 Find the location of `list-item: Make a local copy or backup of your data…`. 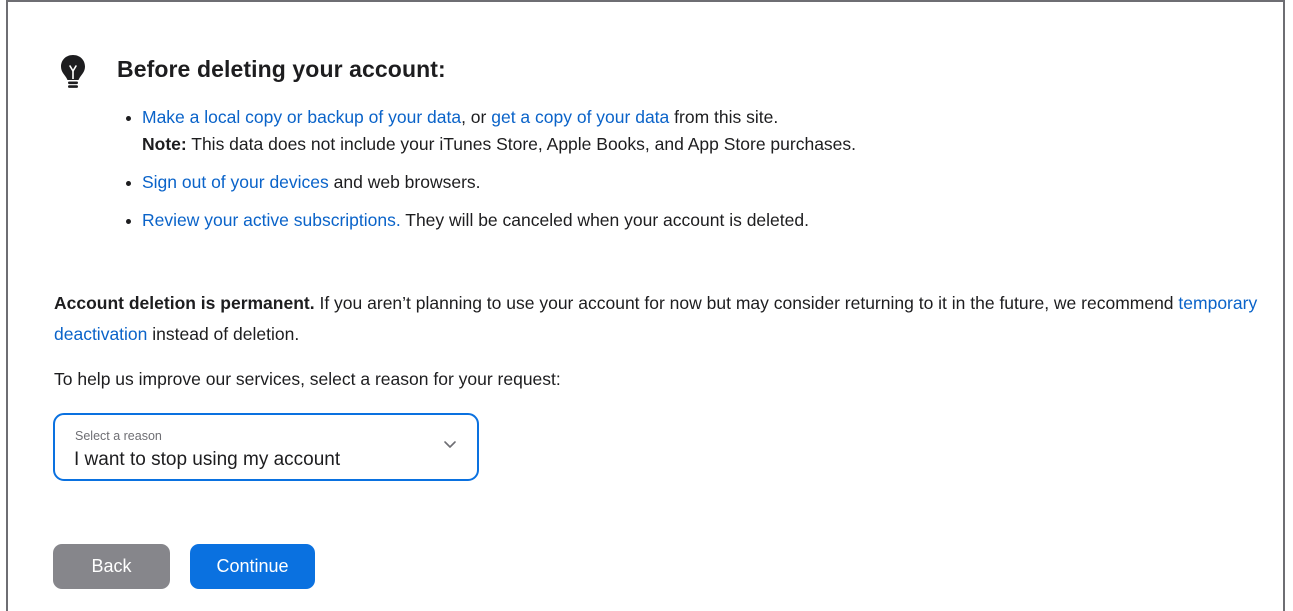

list-item: Make a local copy or backup of your data… is located at coordinates (491, 131).